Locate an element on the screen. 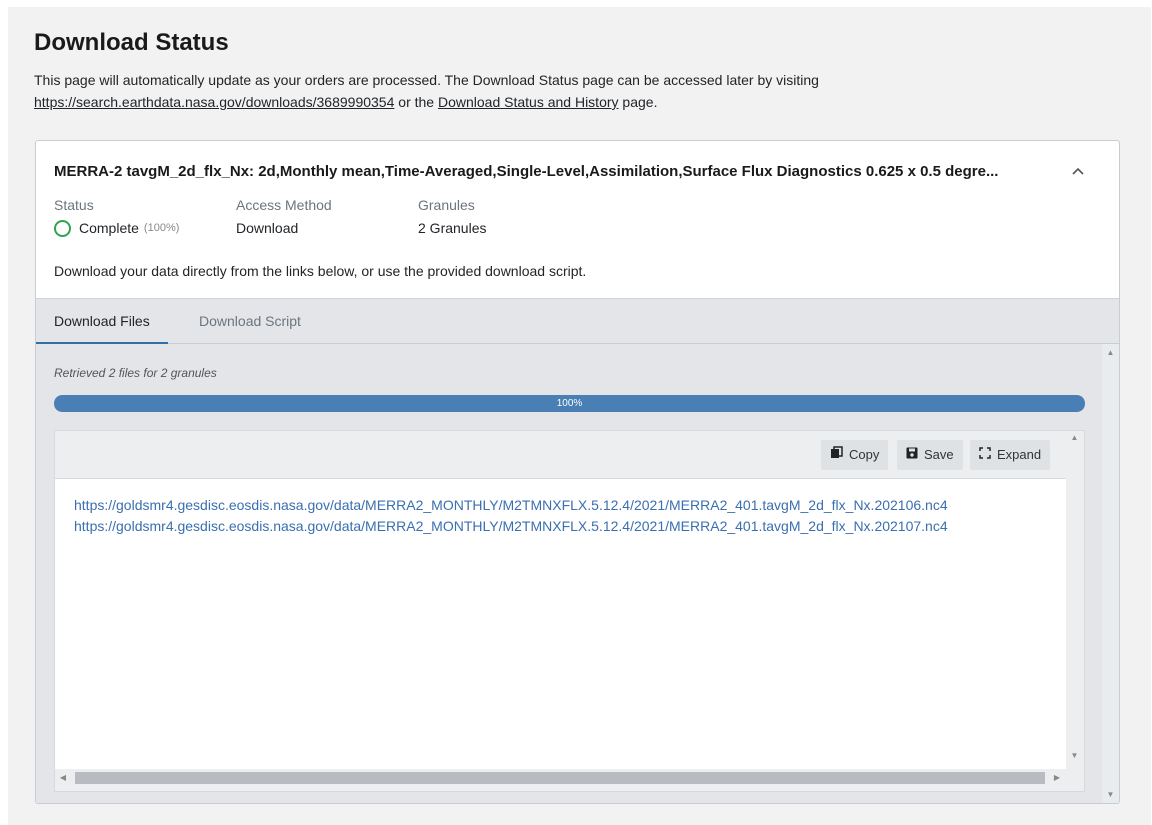 This screenshot has height=825, width=1152. save-icon is located at coordinates (912, 455).